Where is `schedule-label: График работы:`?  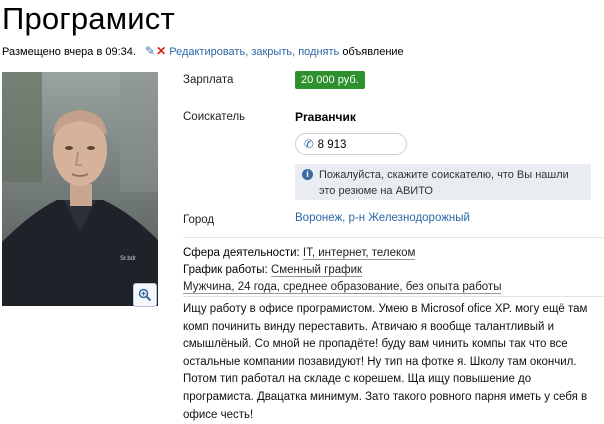 schedule-label: График работы: is located at coordinates (225, 270).